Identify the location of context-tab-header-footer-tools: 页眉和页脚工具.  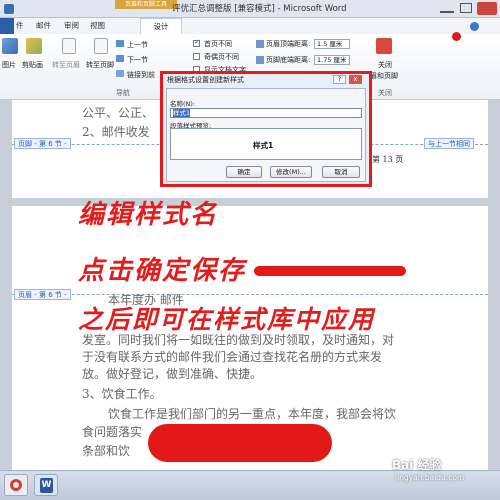
(146, 4).